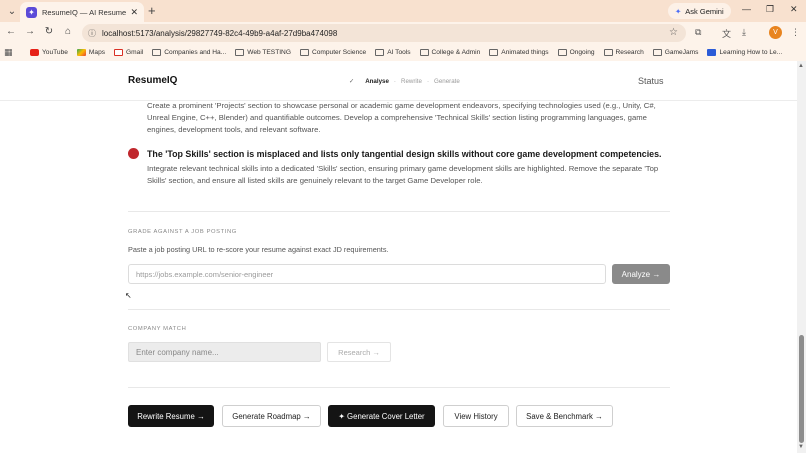 The image size is (806, 453). Describe the element at coordinates (564, 416) in the screenshot. I see `save-benchmark-button: Save & Benchmark →` at that location.